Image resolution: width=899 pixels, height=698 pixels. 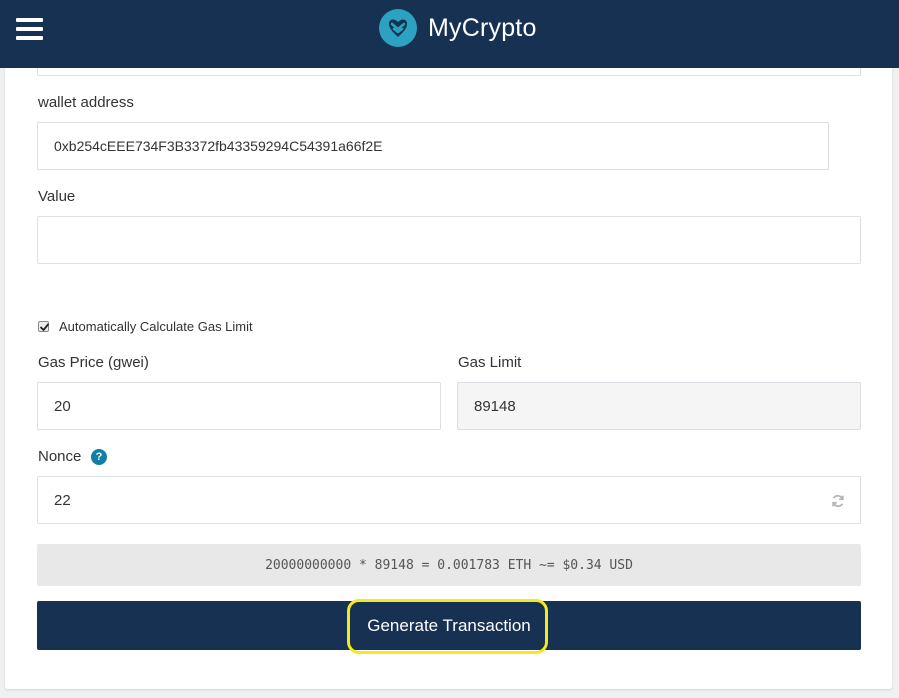 I want to click on hamburger-menu-icon, so click(x=30, y=29).